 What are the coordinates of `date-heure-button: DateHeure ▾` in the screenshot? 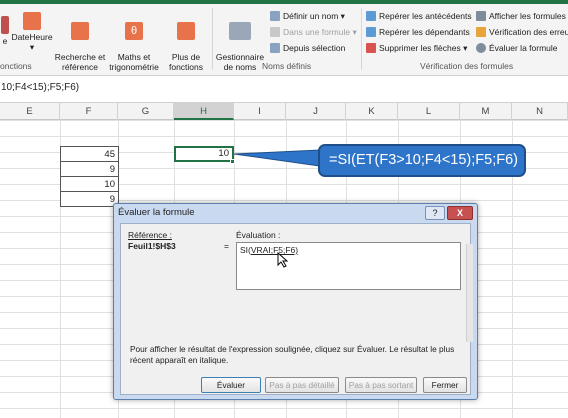 It's located at (32, 32).